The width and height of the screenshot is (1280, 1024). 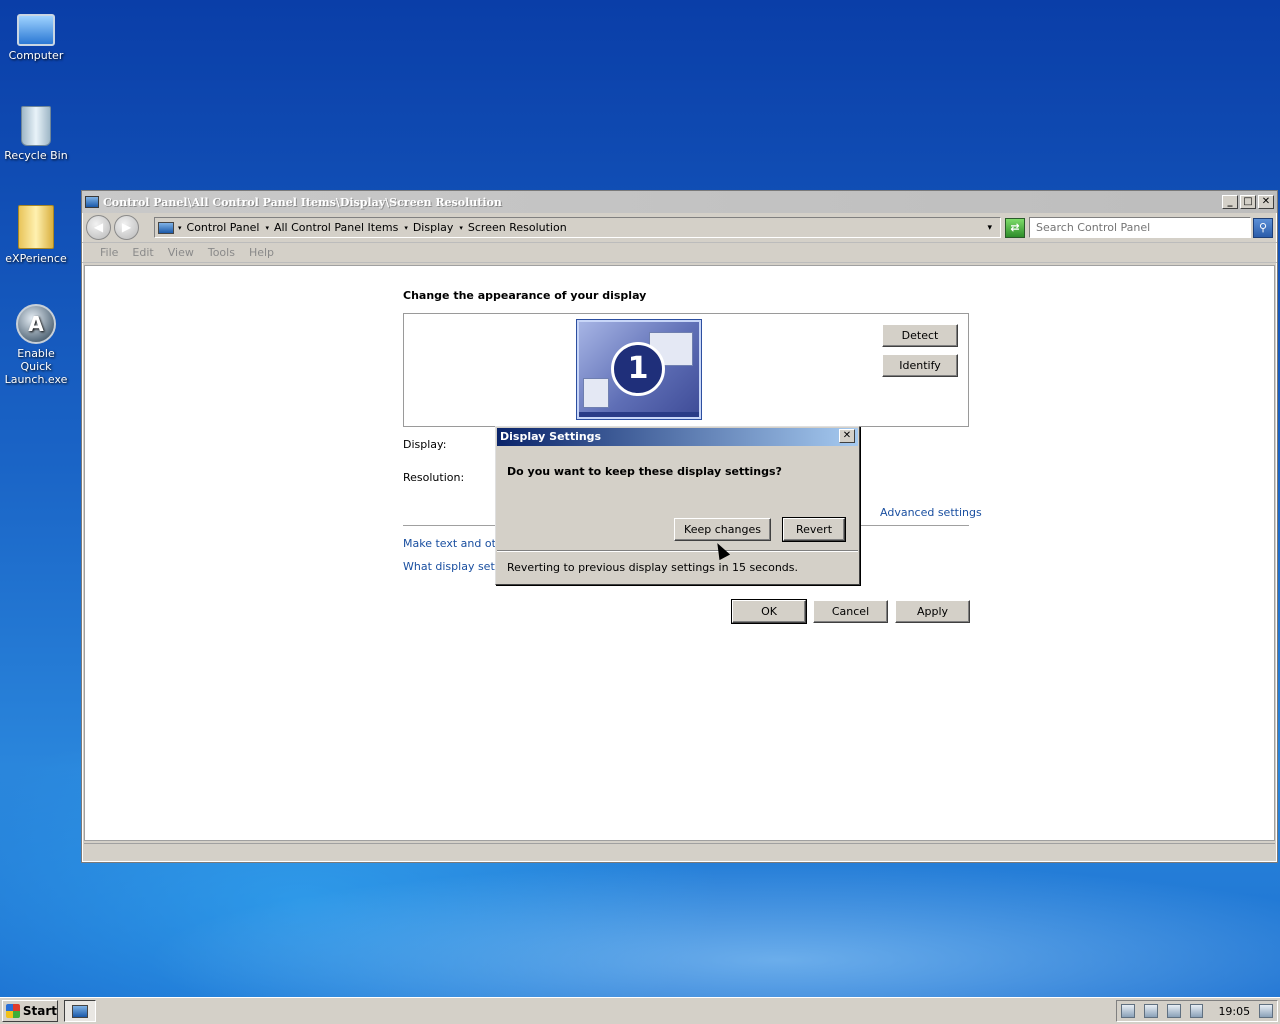 What do you see at coordinates (109, 252) in the screenshot?
I see `menu-file: File` at bounding box center [109, 252].